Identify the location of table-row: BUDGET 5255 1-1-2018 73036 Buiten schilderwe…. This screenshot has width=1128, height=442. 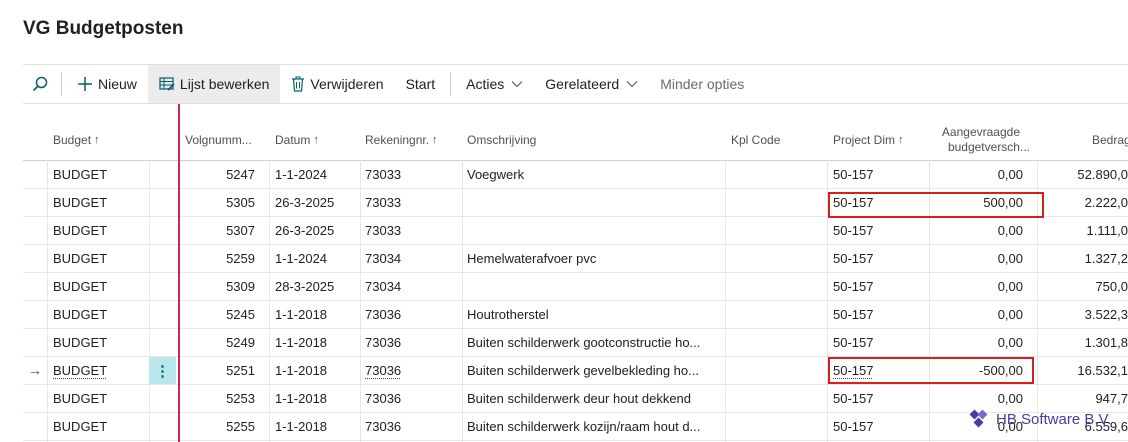
(575, 427).